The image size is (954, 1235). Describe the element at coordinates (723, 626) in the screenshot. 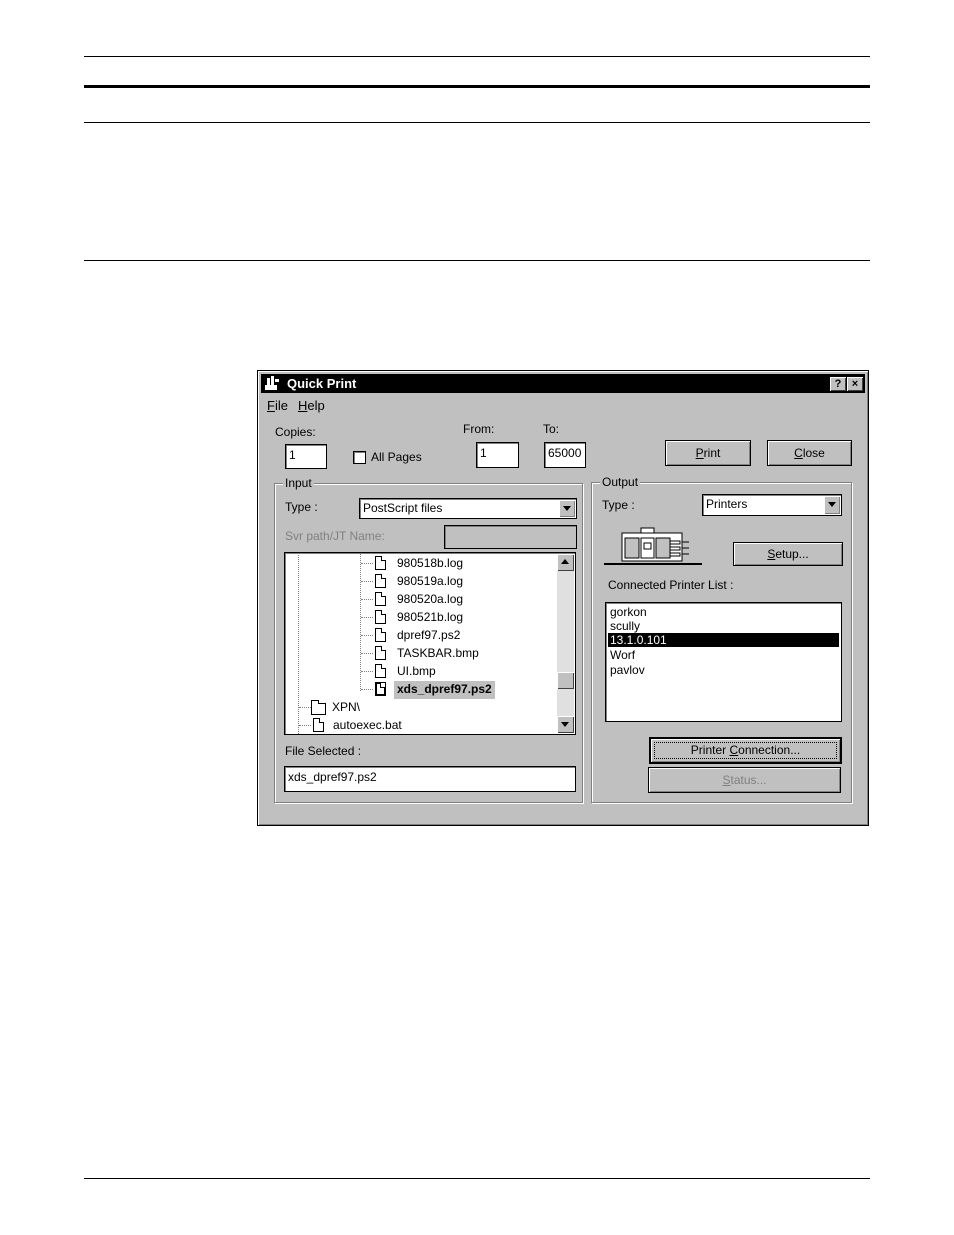

I see `printer-list-item: scully` at that location.